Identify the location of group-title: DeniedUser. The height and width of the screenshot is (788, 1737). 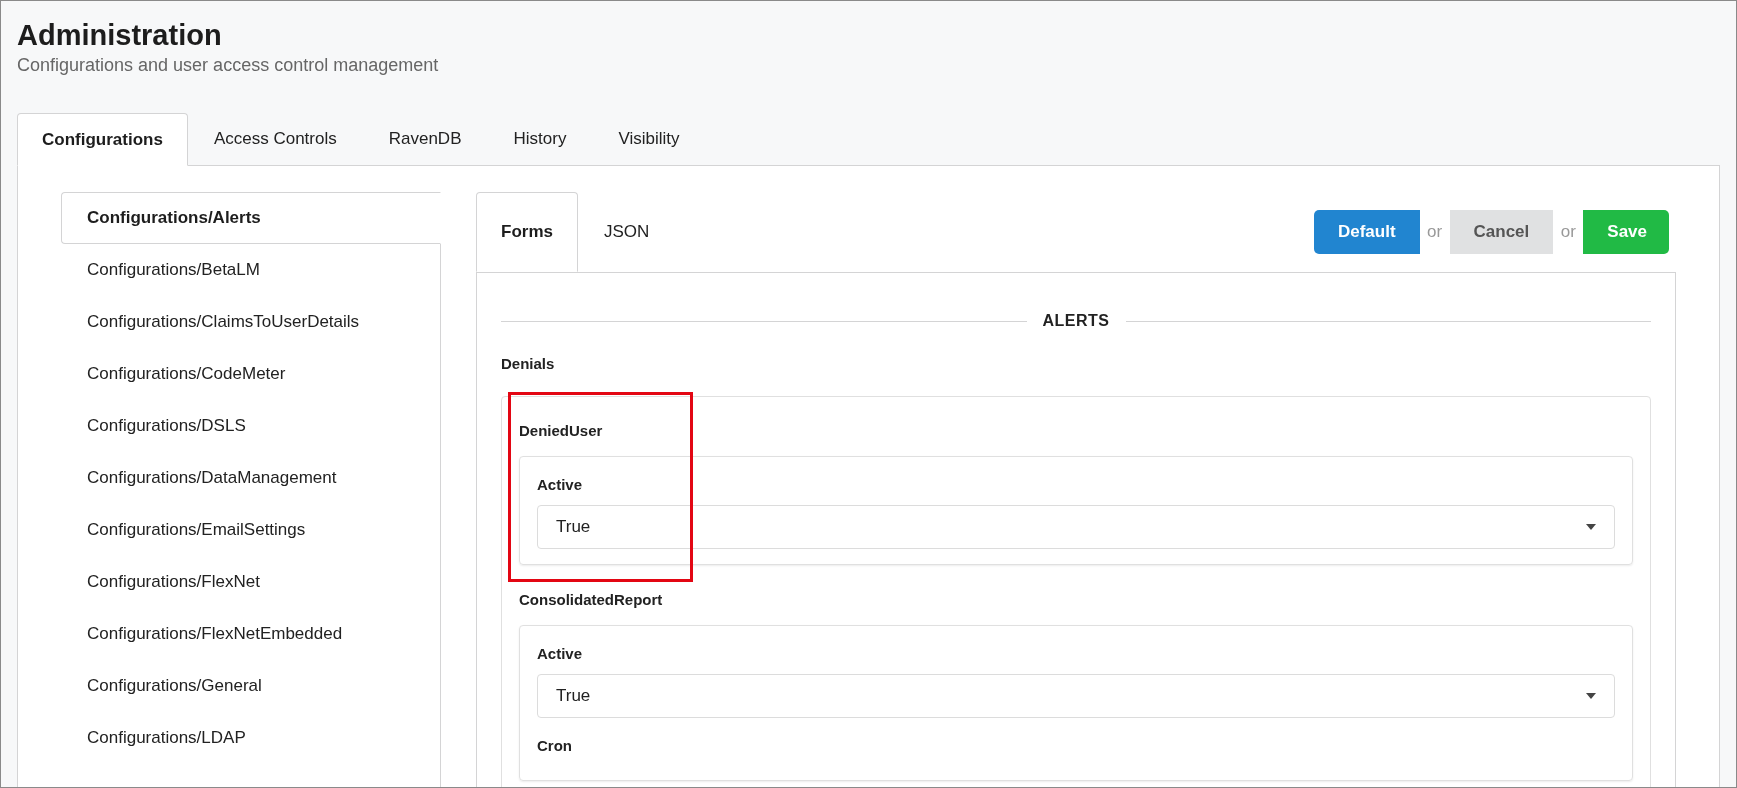
(561, 430).